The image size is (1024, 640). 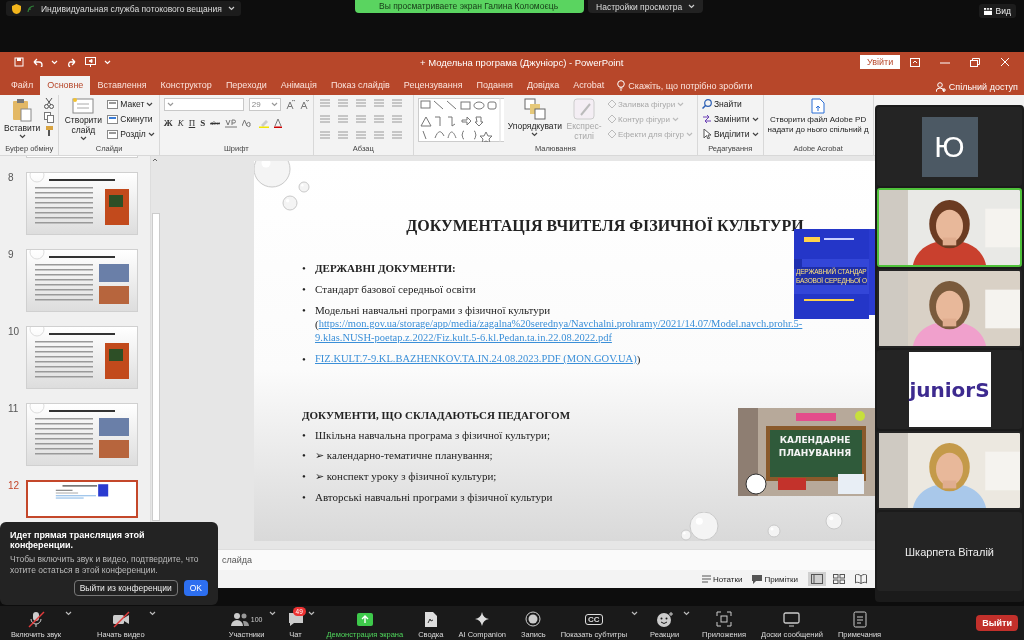 I want to click on ribbon-tab: Вставлення, so click(x=122, y=85).